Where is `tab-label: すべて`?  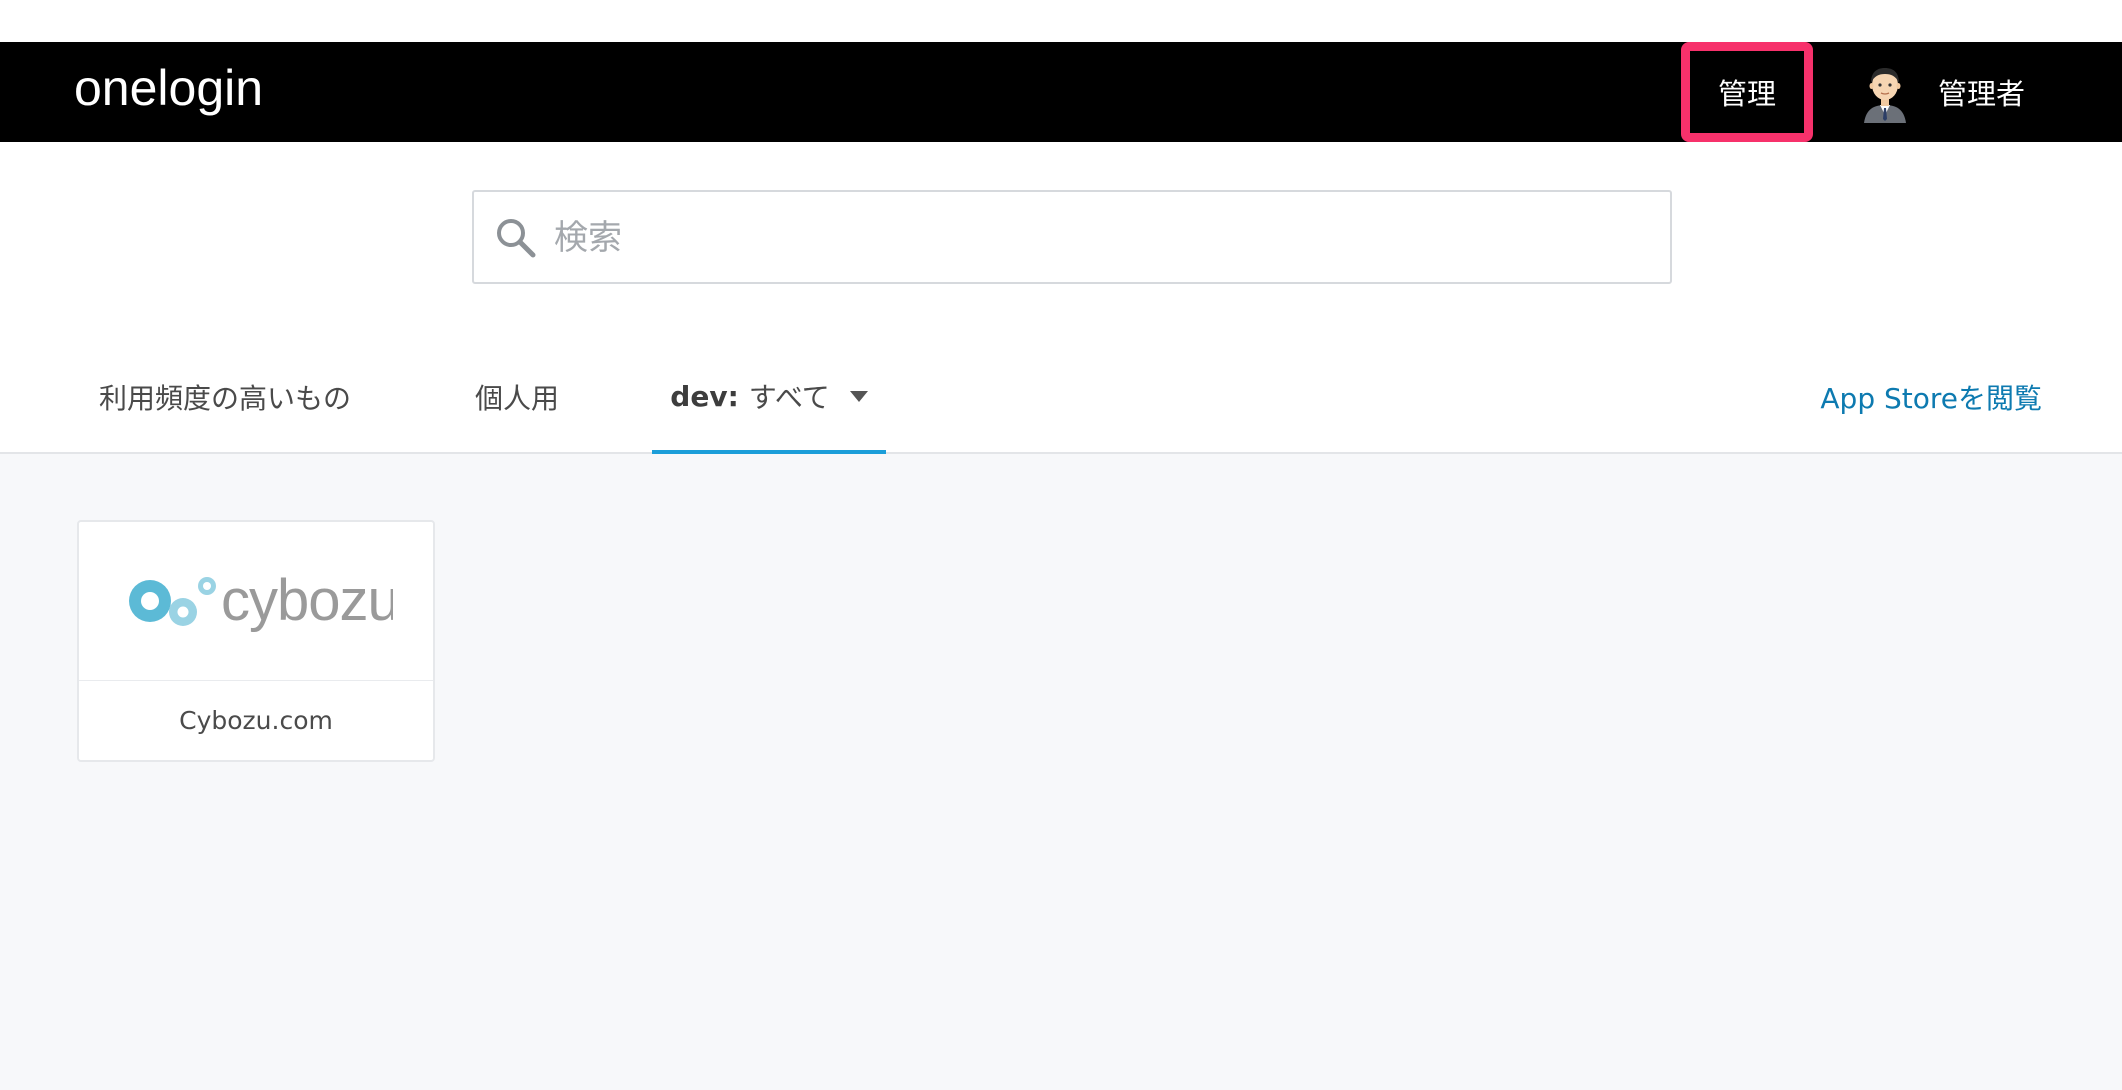 tab-label: すべて is located at coordinates (789, 397).